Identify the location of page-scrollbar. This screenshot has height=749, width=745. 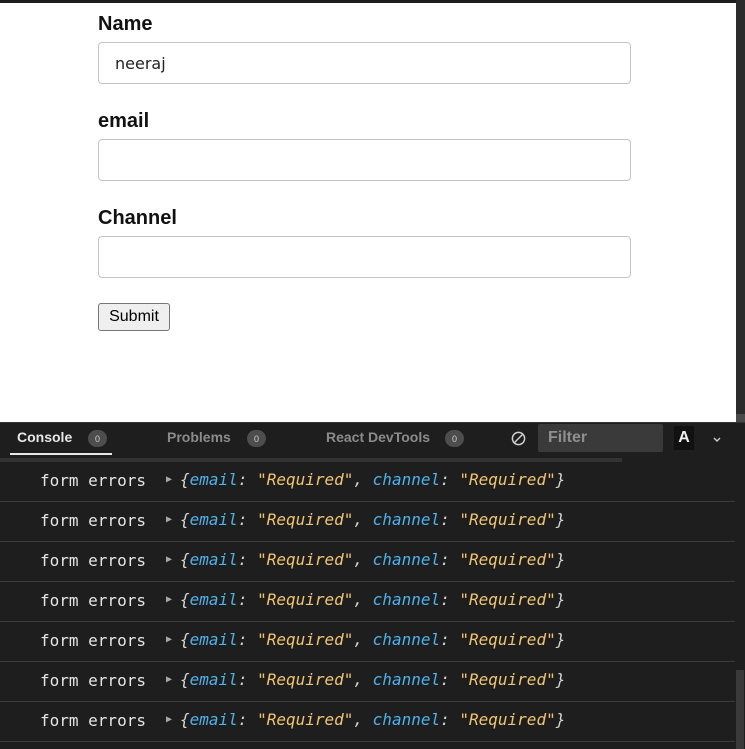
(740, 211).